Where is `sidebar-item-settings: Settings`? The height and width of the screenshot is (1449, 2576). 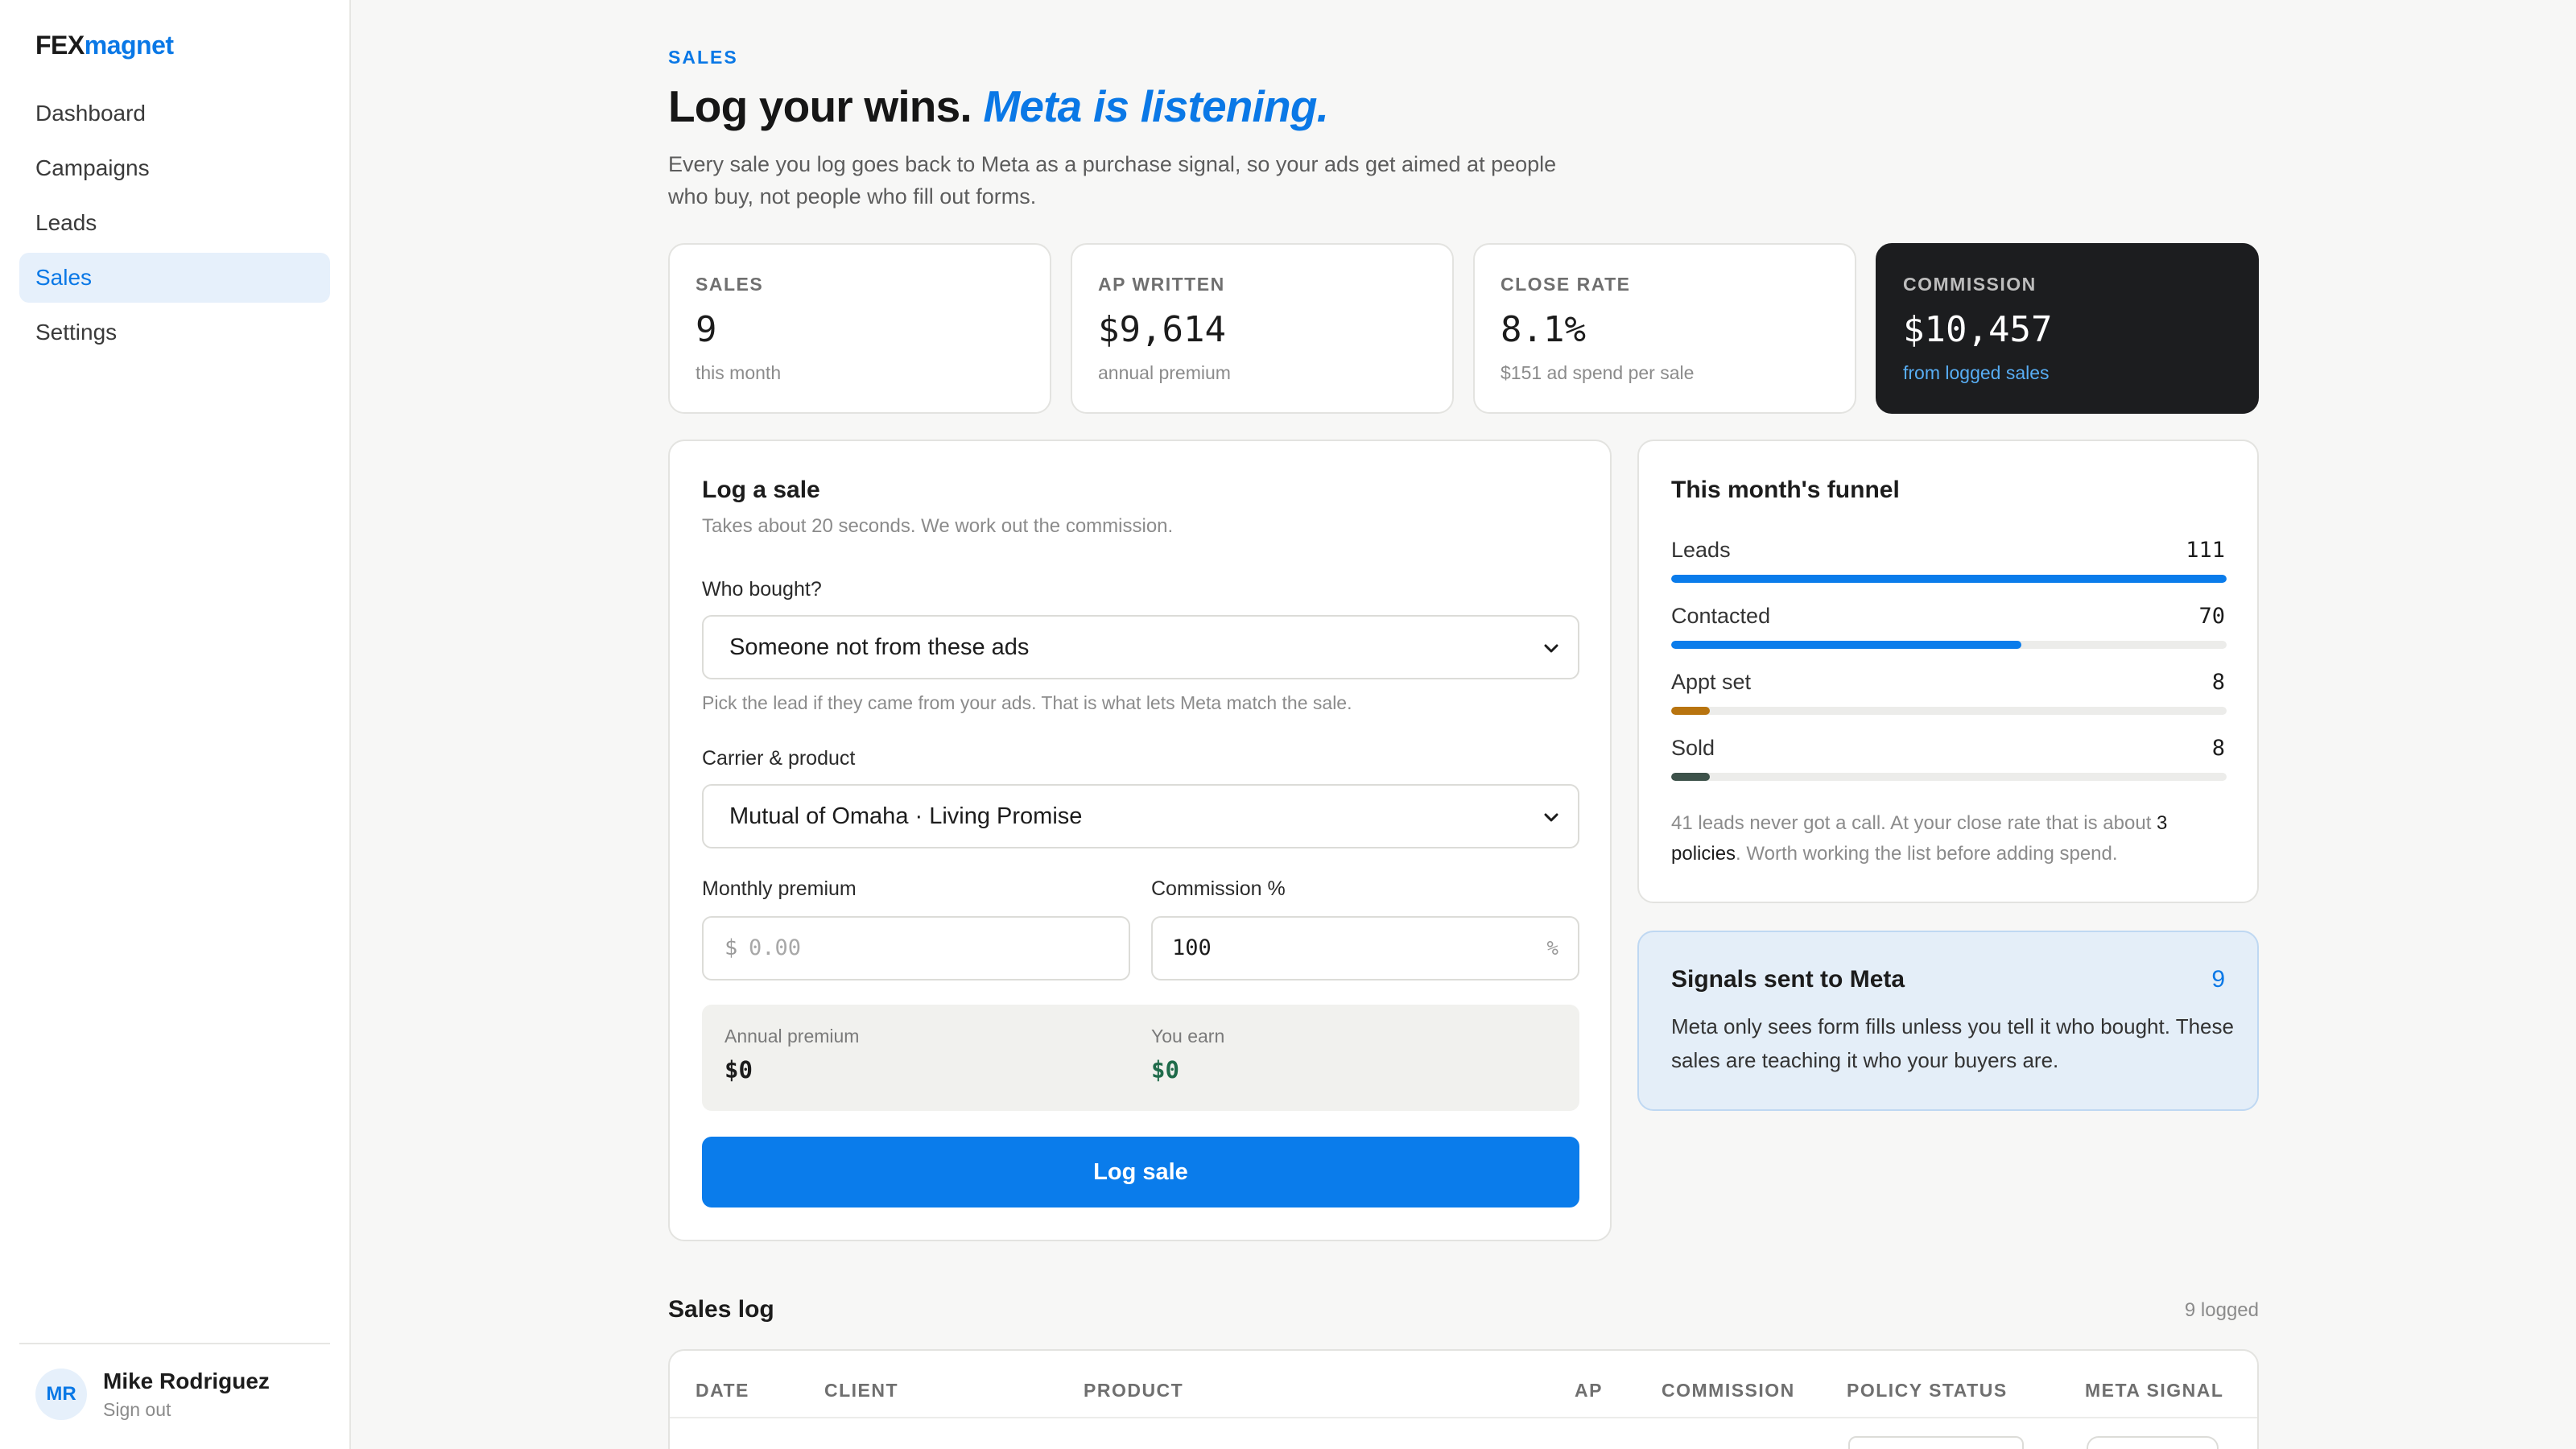
sidebar-item-settings: Settings is located at coordinates (174, 332).